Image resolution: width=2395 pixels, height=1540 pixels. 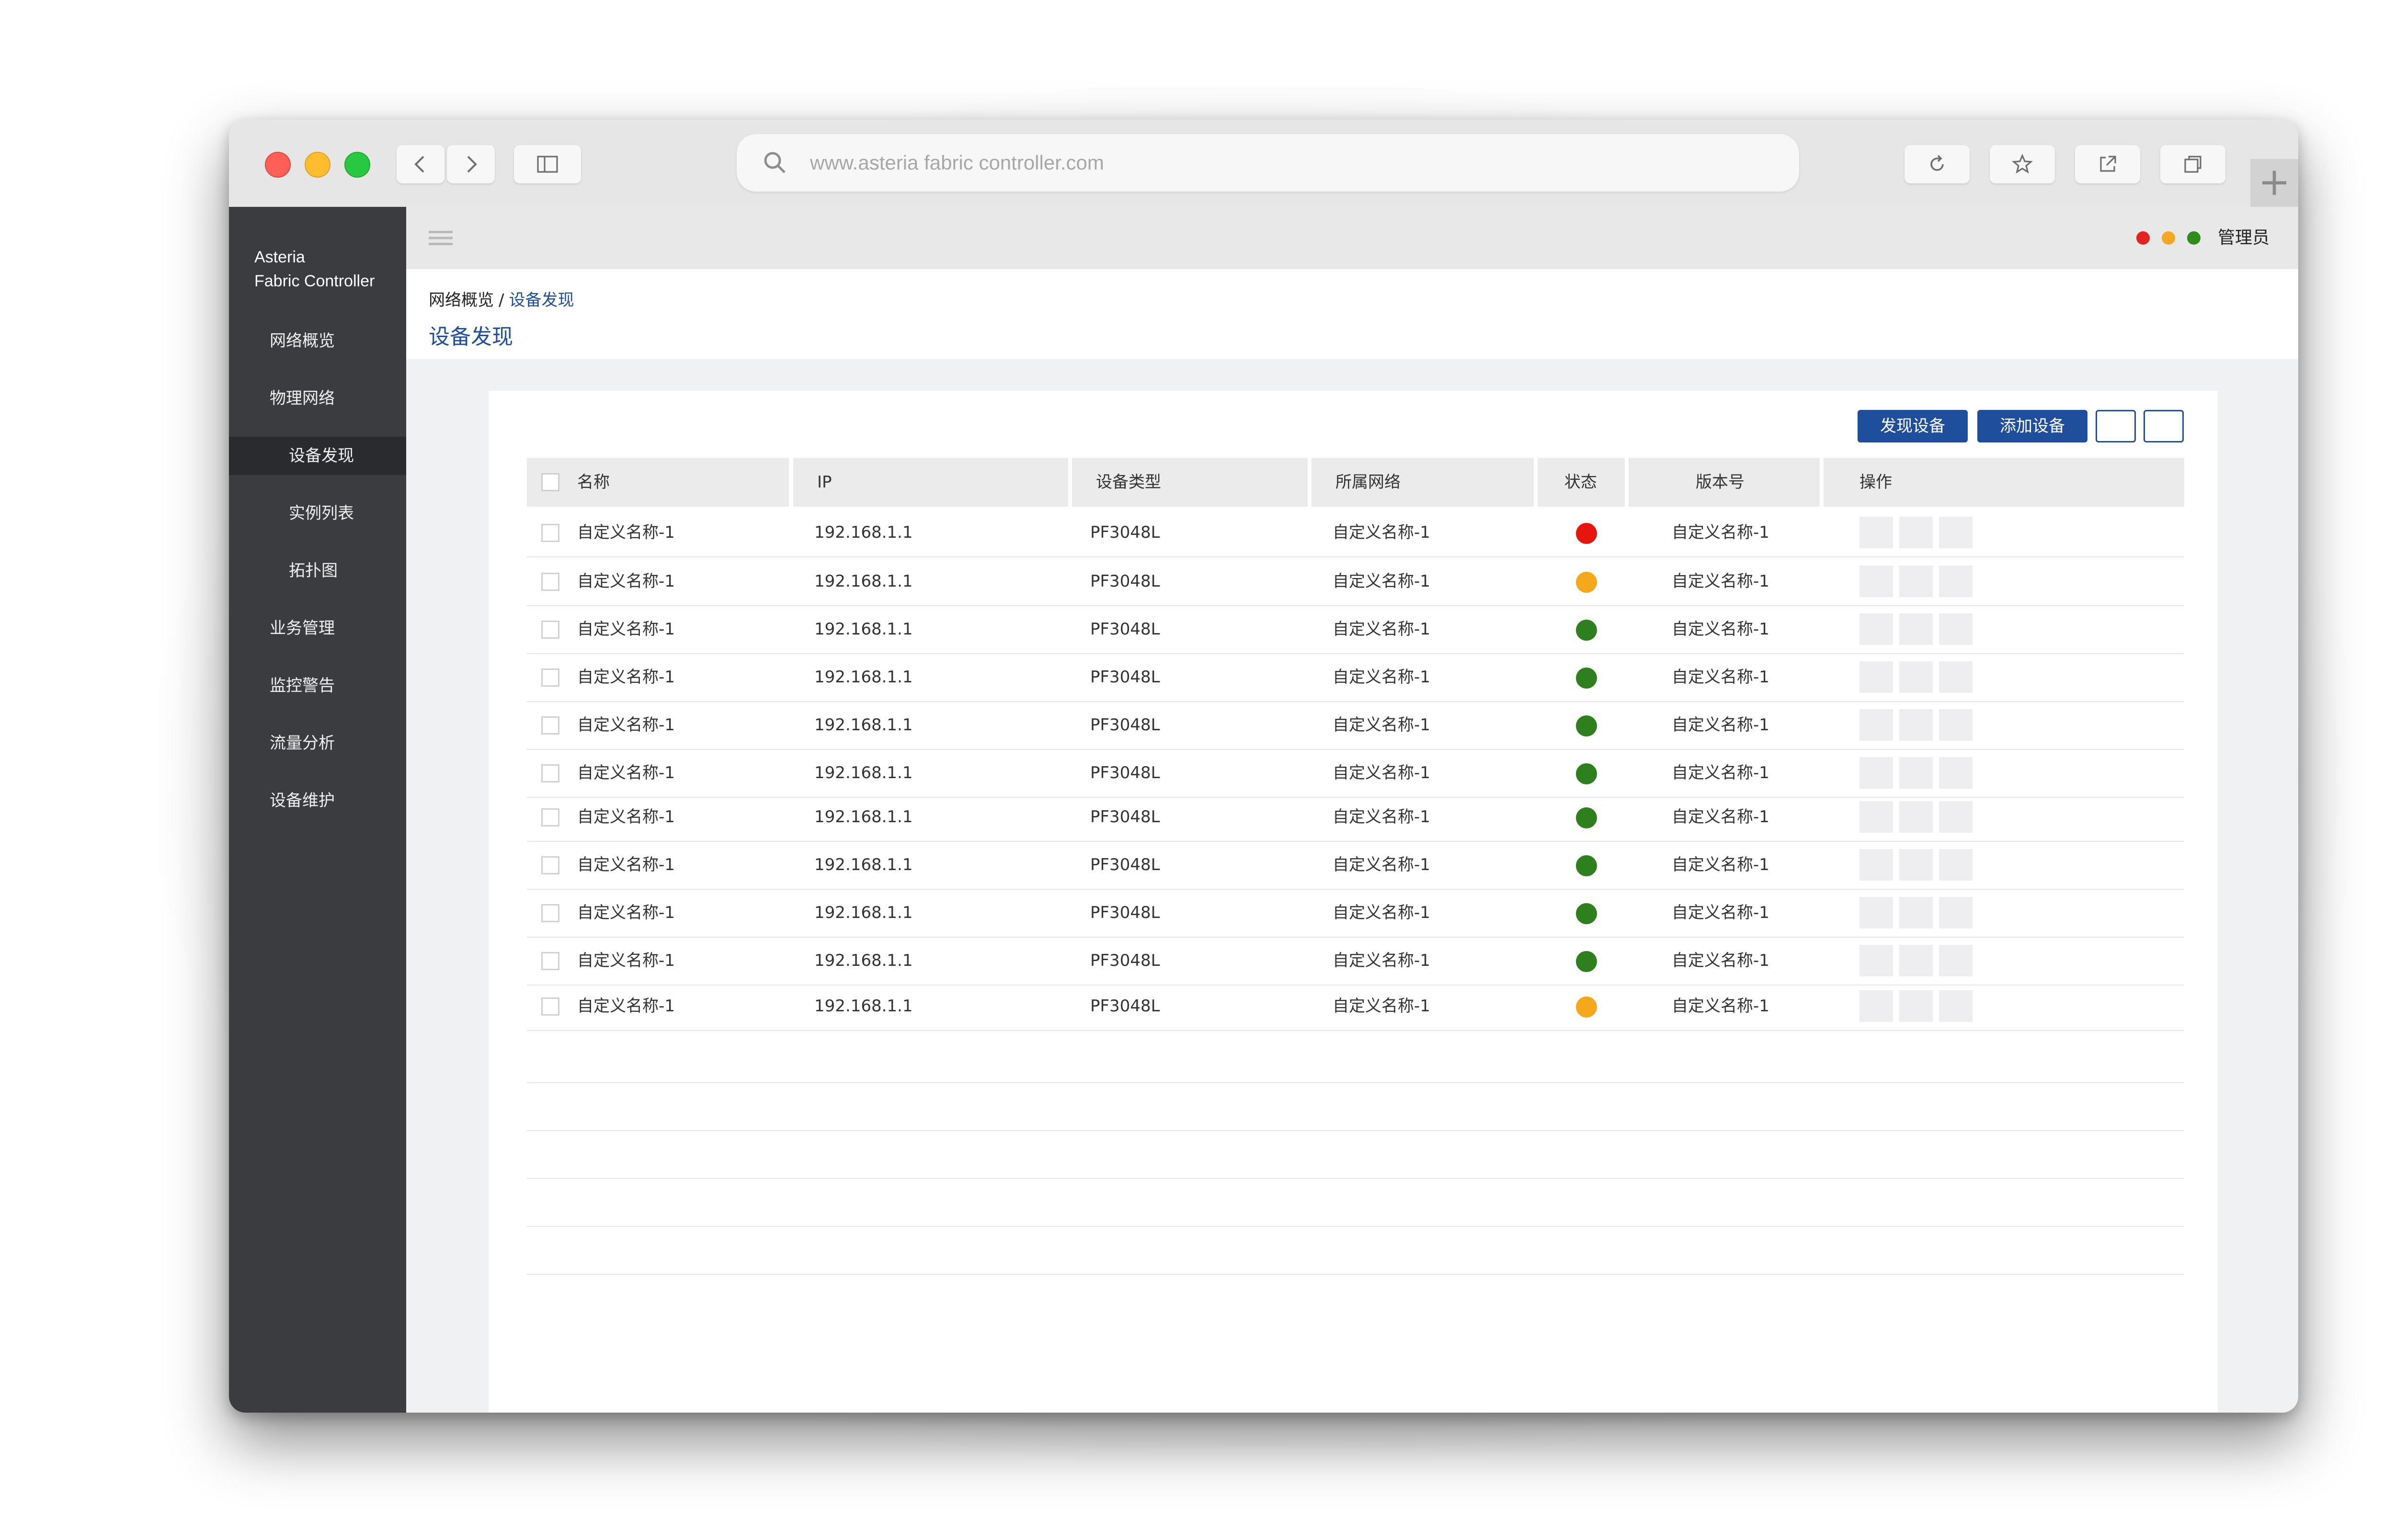 I want to click on nav-item-device-discovery: 设备发现, so click(x=317, y=456).